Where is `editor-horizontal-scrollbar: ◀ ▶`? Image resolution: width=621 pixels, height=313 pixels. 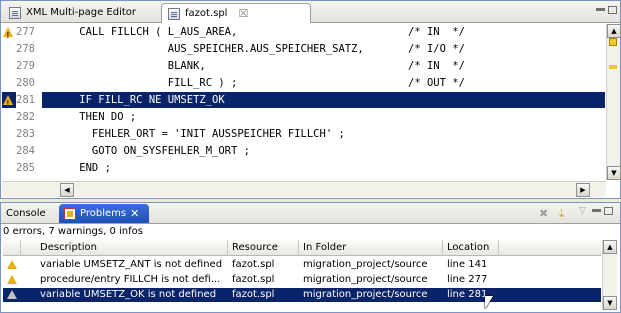 editor-horizontal-scrollbar: ◀ ▶ is located at coordinates (304, 189).